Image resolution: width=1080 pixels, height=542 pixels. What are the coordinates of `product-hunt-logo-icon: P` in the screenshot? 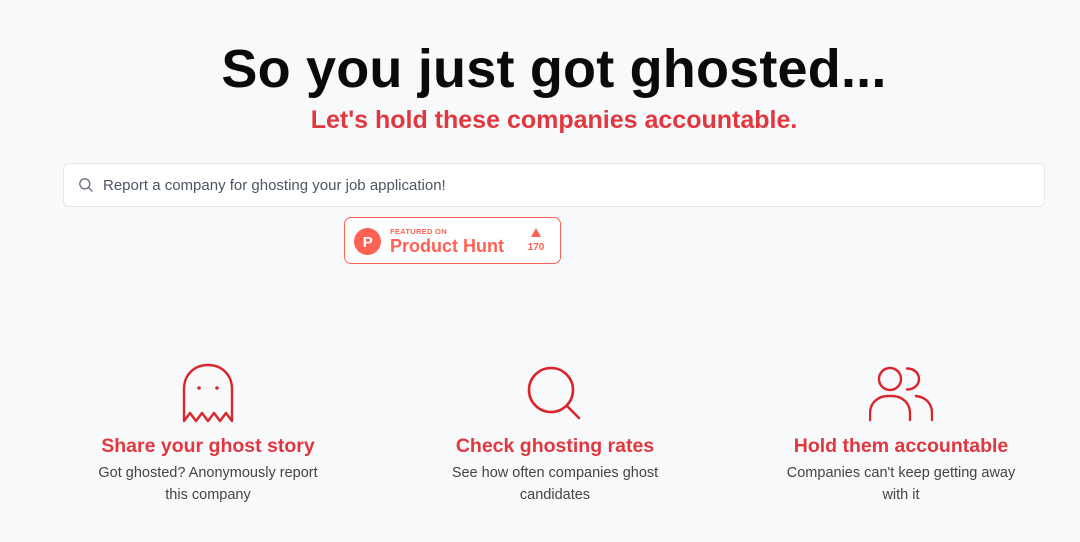 It's located at (367, 241).